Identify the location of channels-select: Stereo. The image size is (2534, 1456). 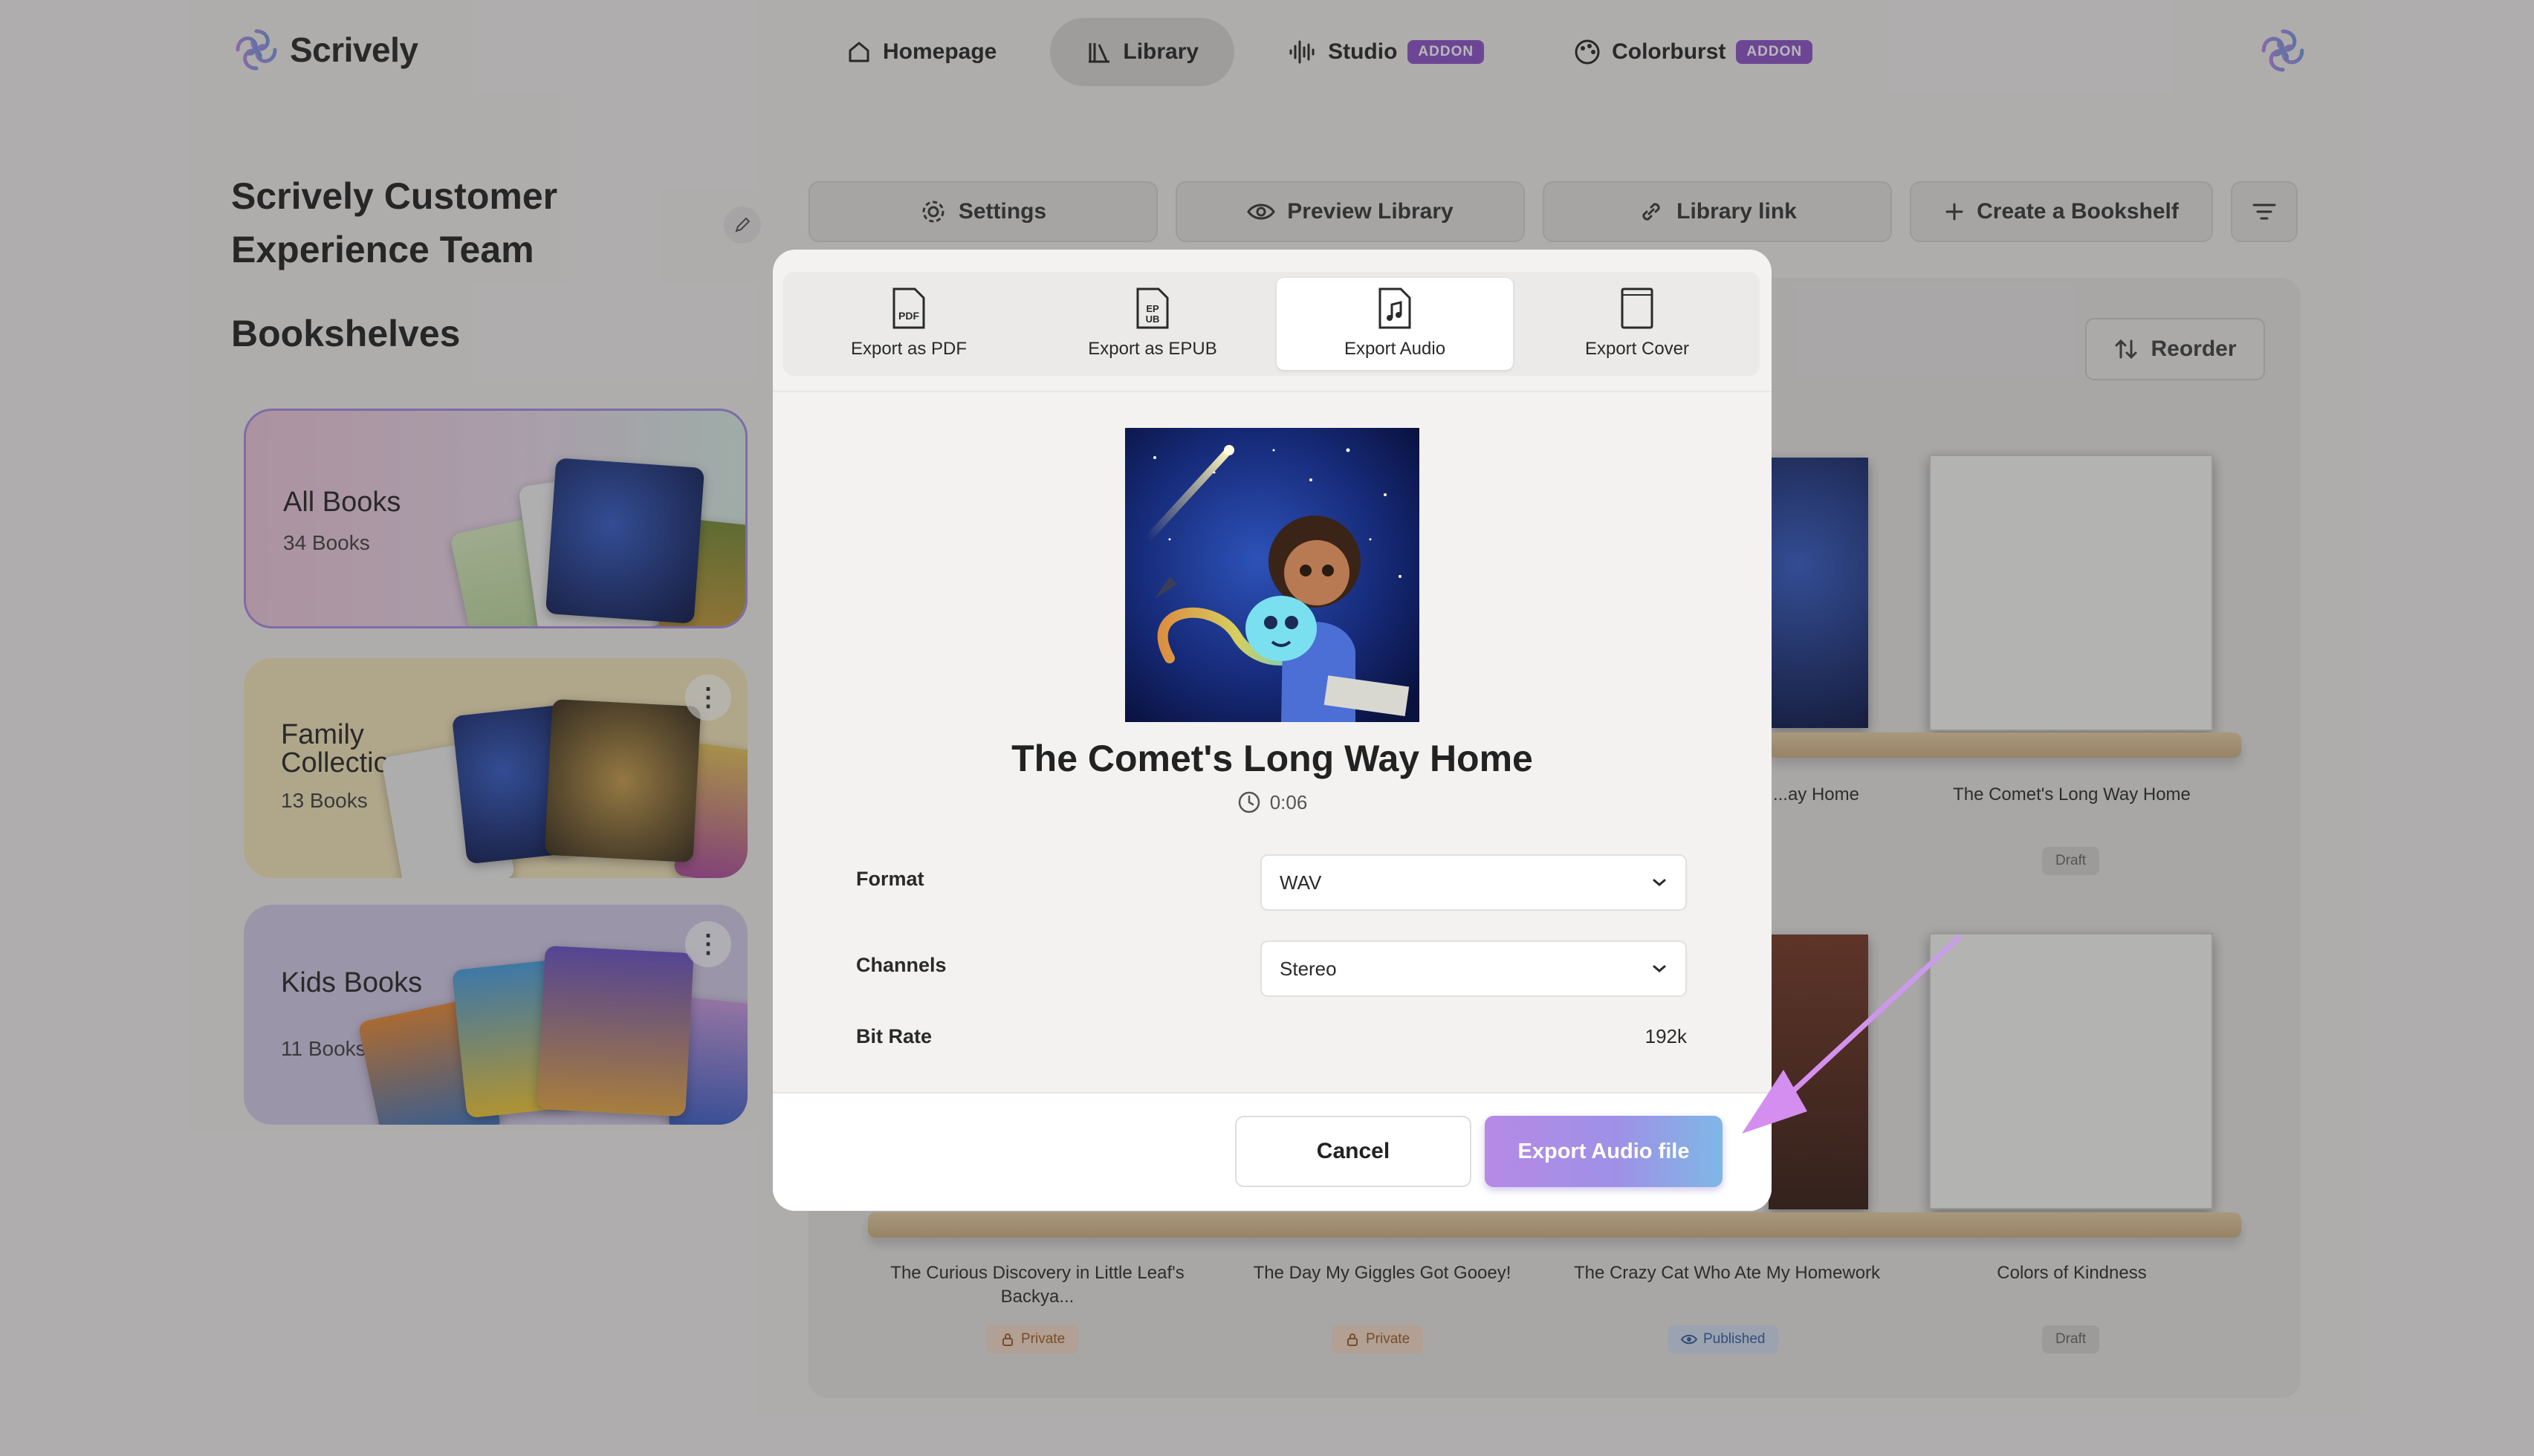
(1473, 968).